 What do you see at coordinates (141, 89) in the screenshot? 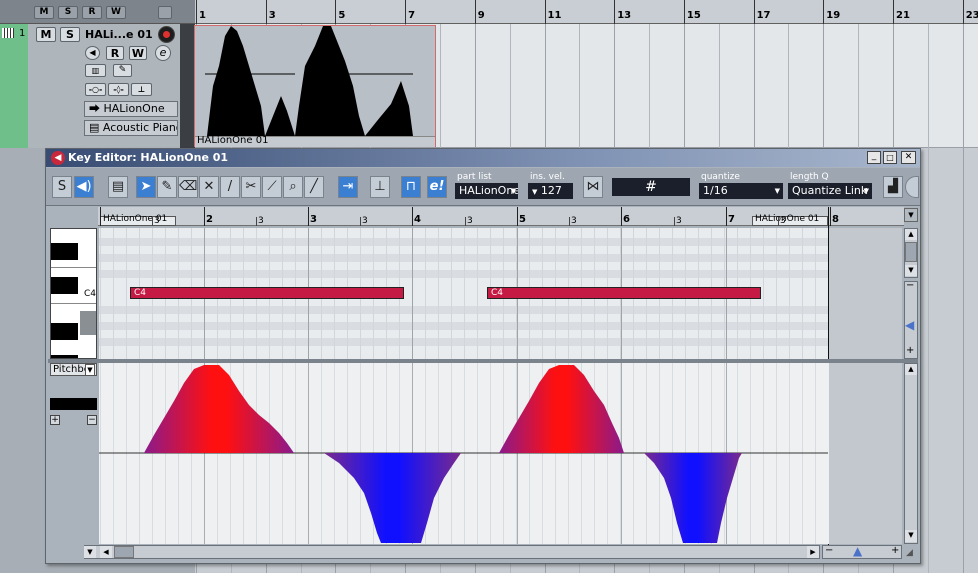
I see `send-fx-icon: ⊥` at bounding box center [141, 89].